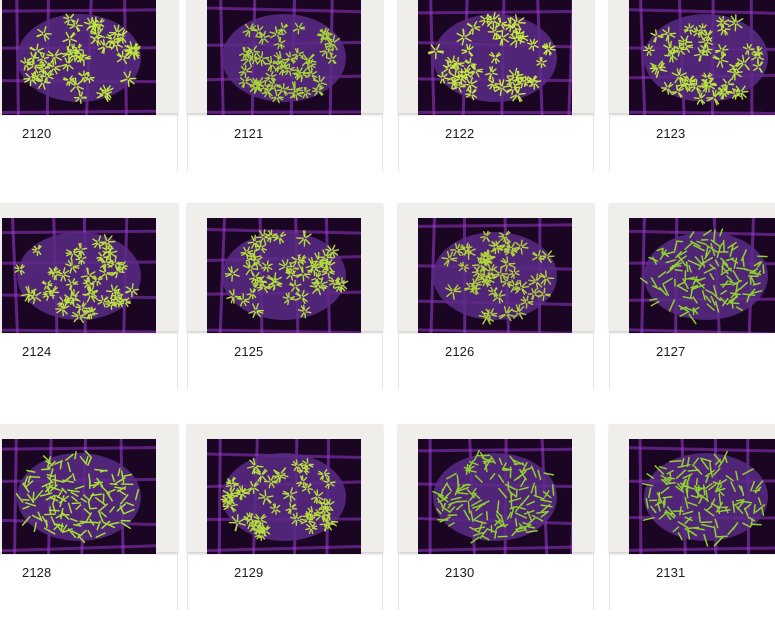 This screenshot has height=625, width=775. I want to click on gallery-card: 2122, so click(496, 86).